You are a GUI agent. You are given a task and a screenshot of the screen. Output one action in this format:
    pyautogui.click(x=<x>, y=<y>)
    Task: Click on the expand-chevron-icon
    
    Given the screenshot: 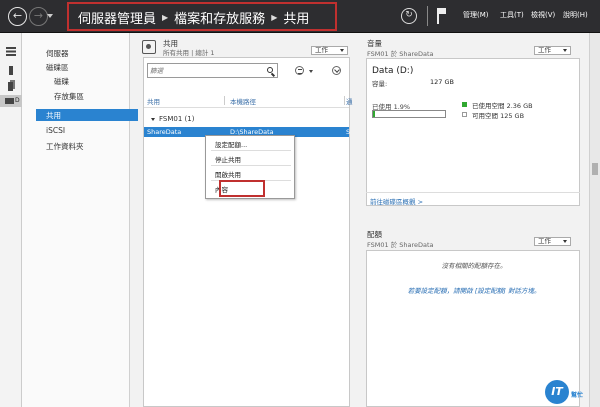 What is the action you would take?
    pyautogui.click(x=336, y=70)
    